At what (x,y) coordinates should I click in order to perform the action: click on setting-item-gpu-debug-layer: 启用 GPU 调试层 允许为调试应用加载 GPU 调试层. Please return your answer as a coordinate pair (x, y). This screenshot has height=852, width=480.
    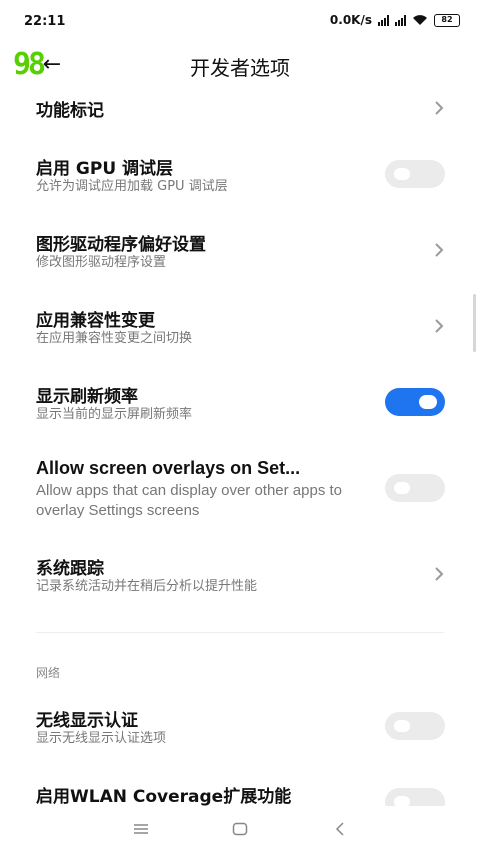
    Looking at the image, I should click on (240, 174).